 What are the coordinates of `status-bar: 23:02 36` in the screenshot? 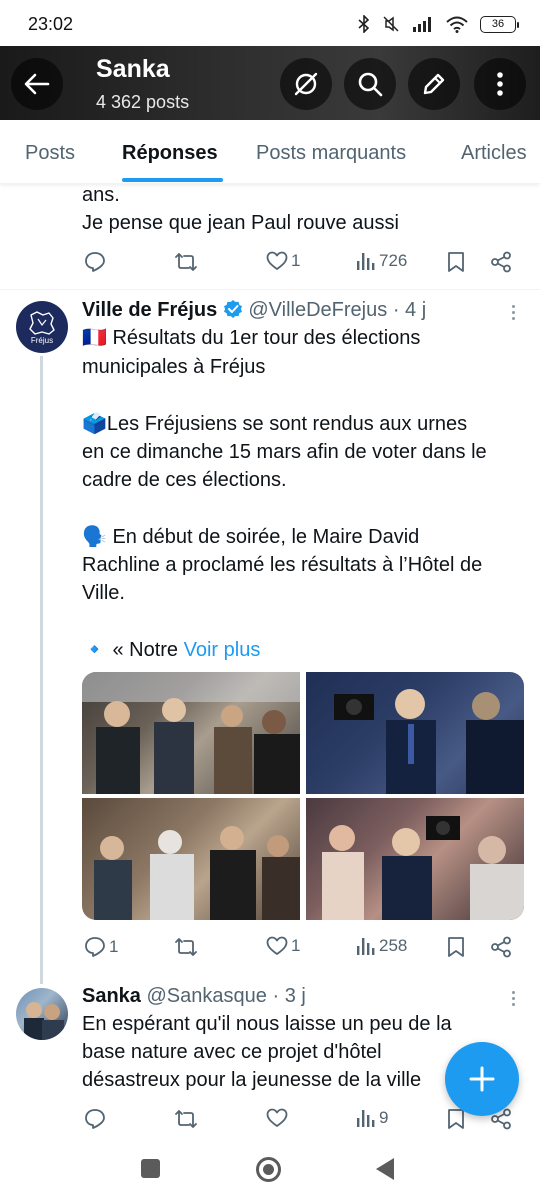 It's located at (270, 23).